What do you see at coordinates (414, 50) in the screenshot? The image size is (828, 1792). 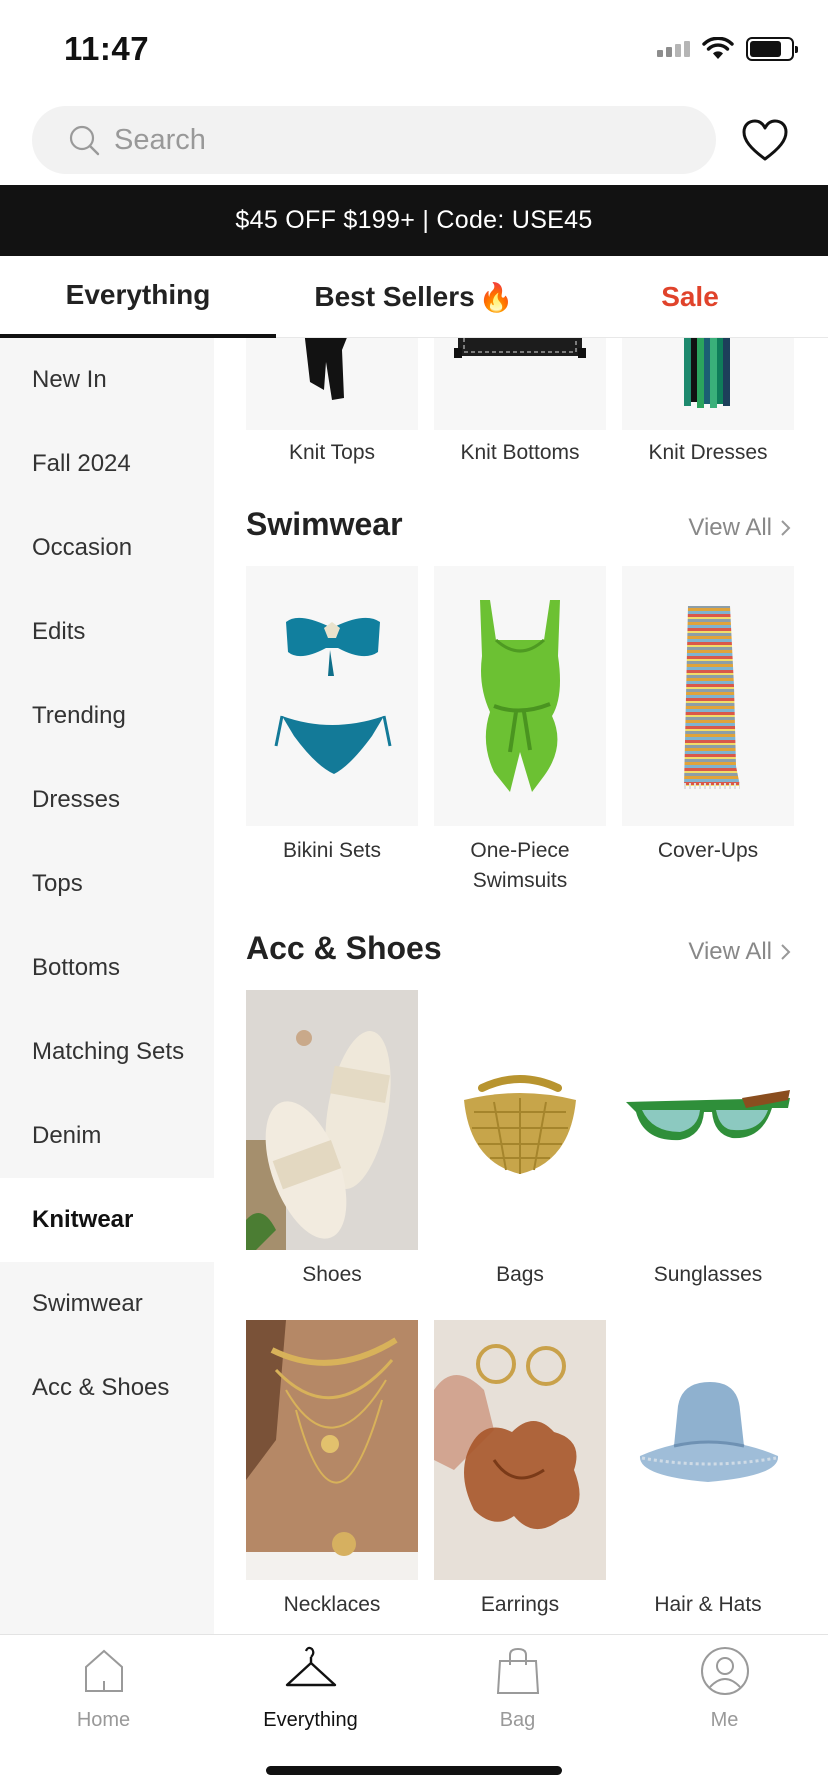 I see `status-bar: 11:47` at bounding box center [414, 50].